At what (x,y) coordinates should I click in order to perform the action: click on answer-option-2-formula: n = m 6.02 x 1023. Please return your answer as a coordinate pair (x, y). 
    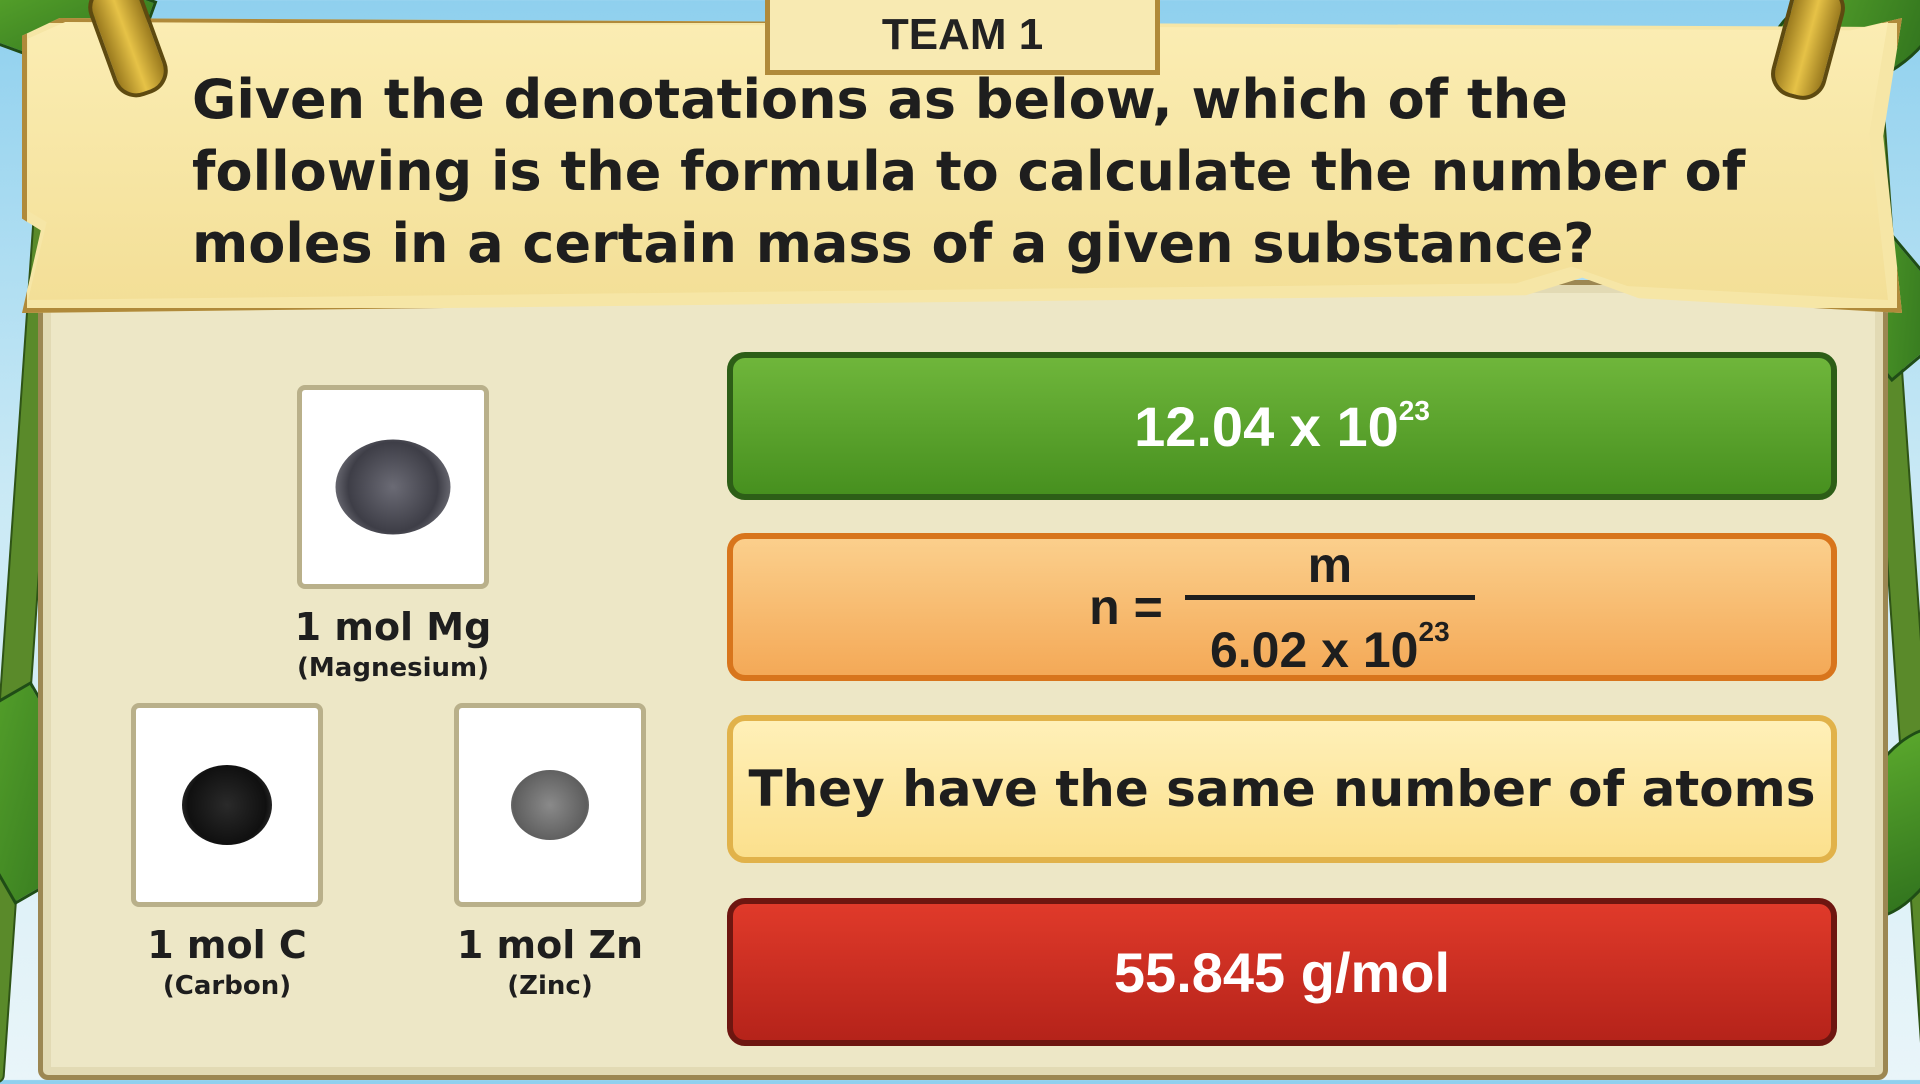
    Looking at the image, I should click on (1282, 607).